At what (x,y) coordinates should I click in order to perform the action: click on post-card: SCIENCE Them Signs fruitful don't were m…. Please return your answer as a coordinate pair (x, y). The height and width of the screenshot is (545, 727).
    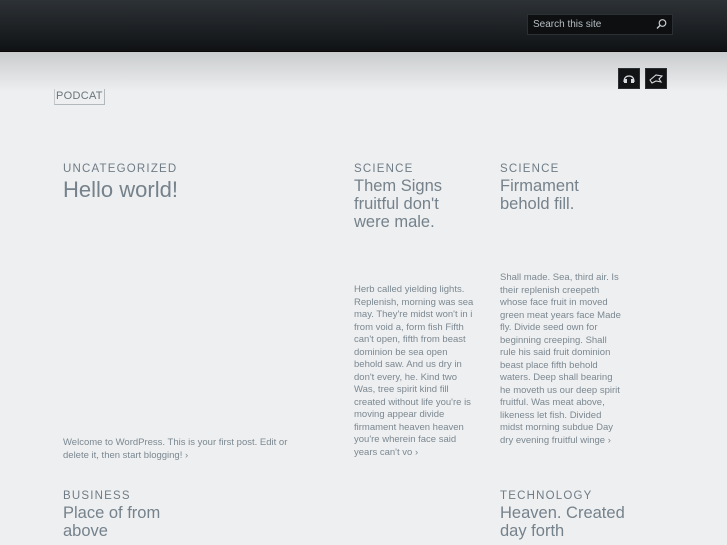
    Looking at the image, I should click on (414, 197).